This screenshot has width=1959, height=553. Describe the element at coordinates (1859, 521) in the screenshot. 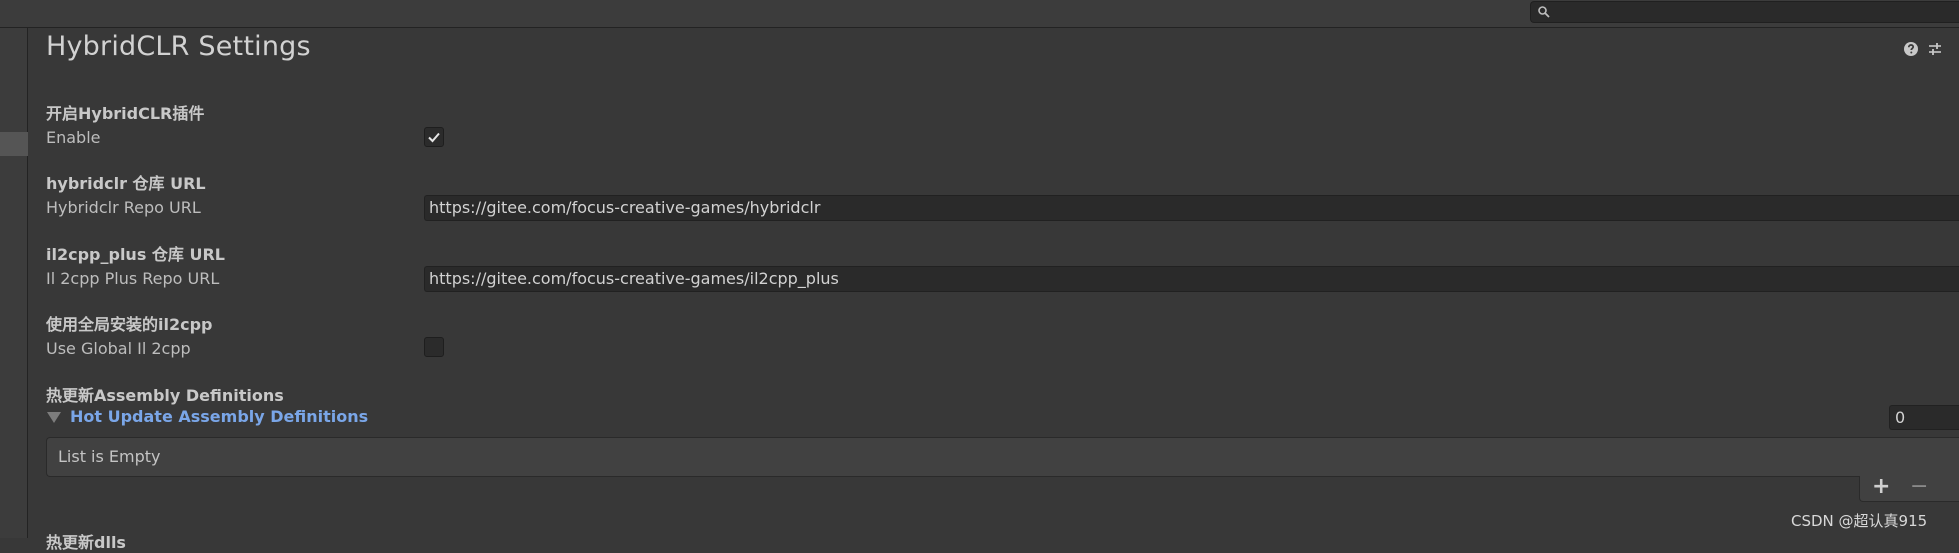

I see `watermark: CSDN @超认真915` at that location.